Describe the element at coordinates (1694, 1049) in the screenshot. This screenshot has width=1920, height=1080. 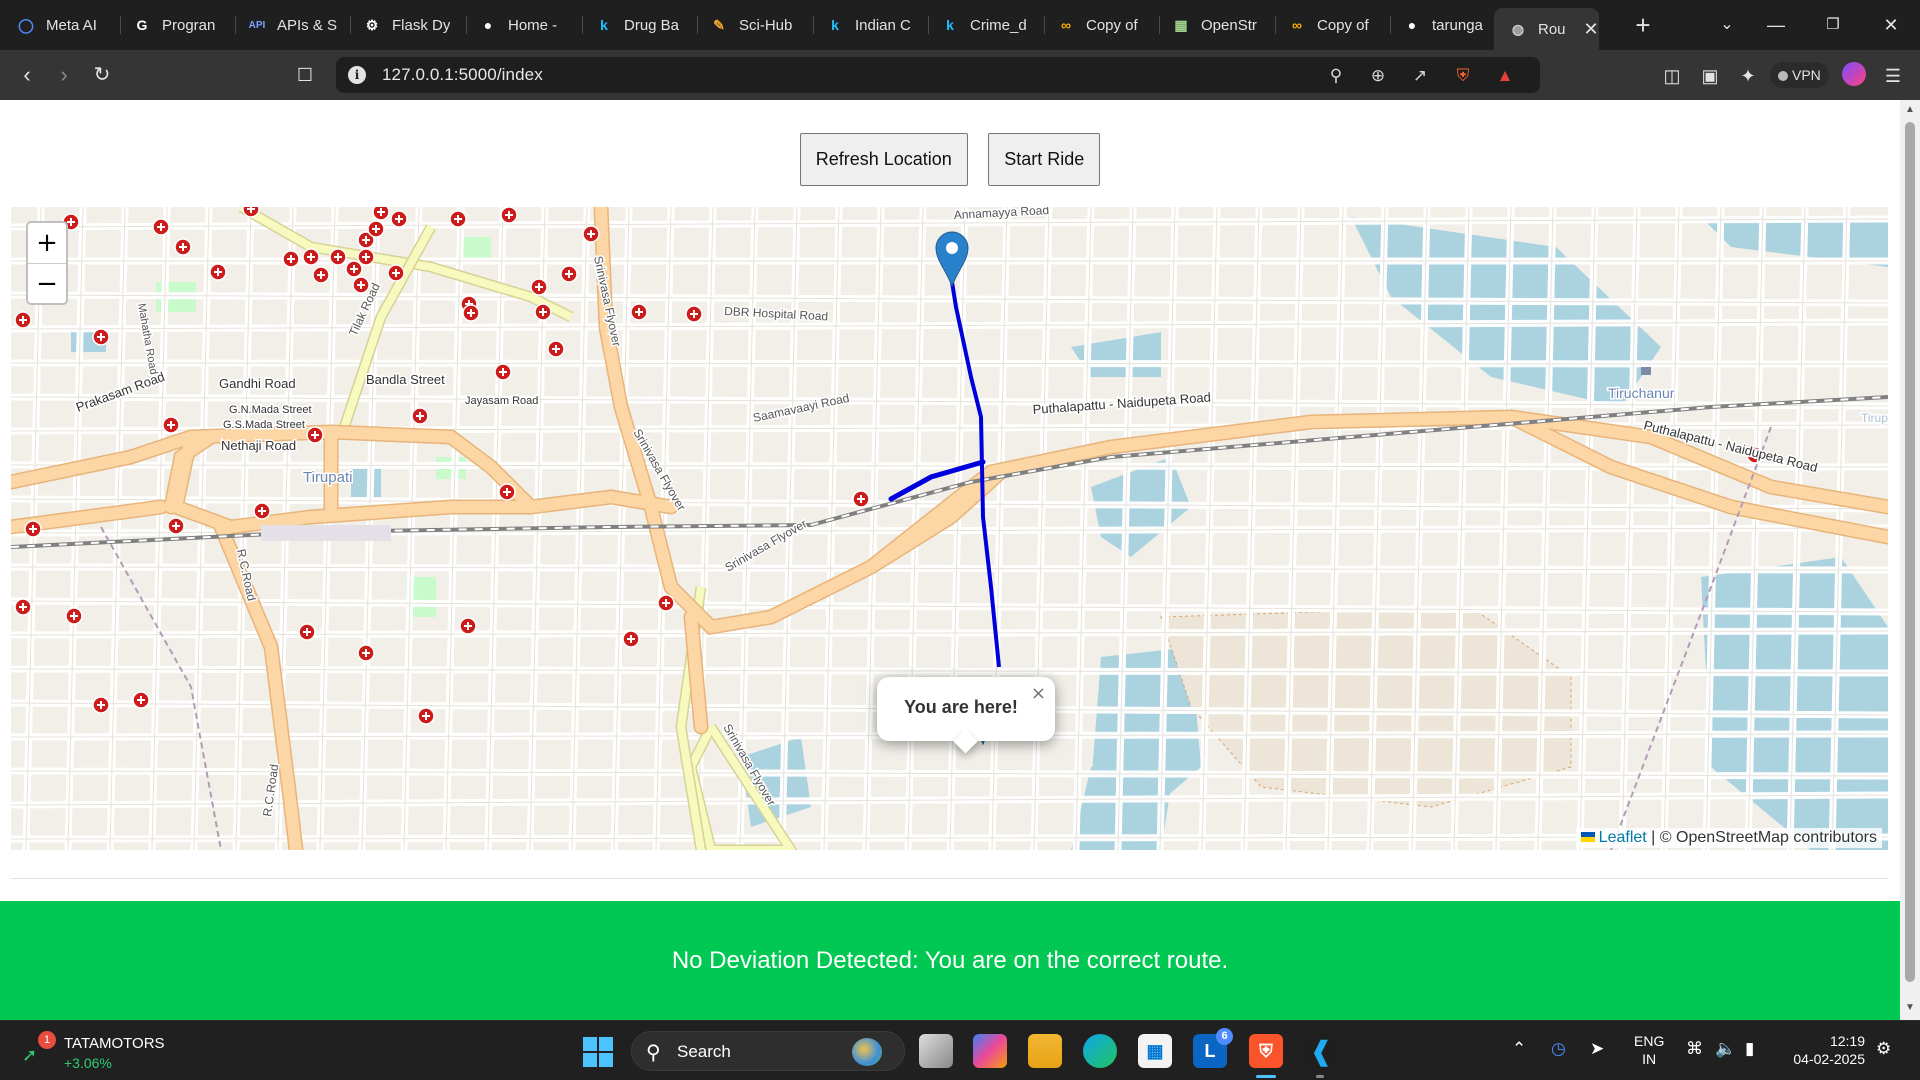
I see `wifi-icon: ⌘` at that location.